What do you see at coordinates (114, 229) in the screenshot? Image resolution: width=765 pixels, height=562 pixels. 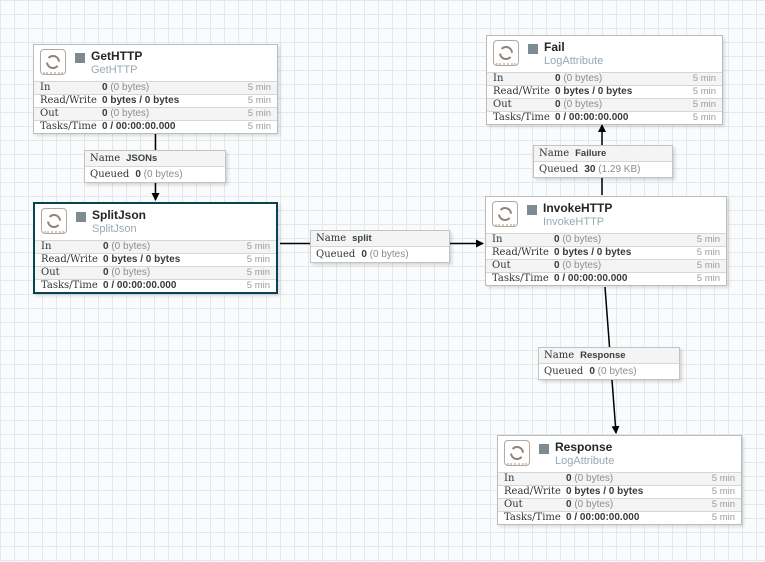 I see `processor-type: SplitJson` at bounding box center [114, 229].